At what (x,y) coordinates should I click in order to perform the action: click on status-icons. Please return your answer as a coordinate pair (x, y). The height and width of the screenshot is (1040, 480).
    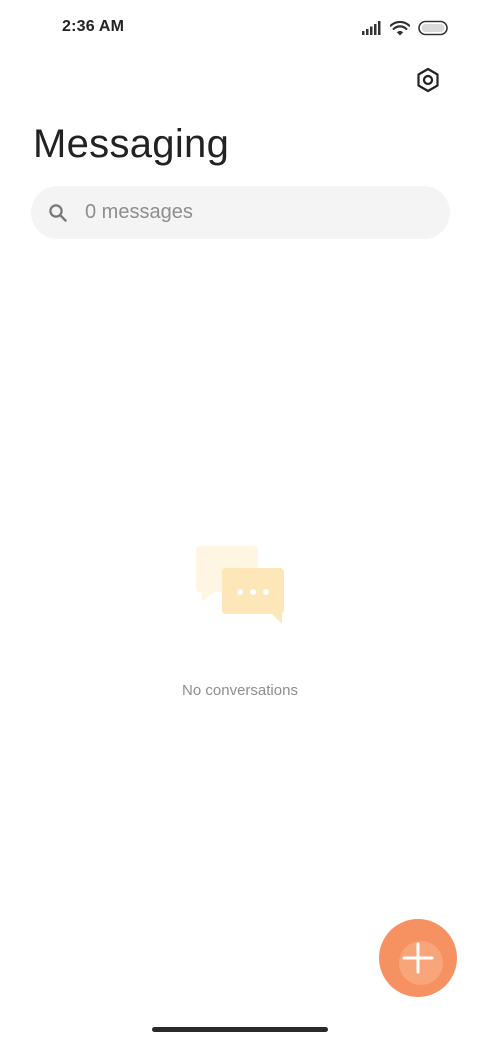
    Looking at the image, I should click on (406, 28).